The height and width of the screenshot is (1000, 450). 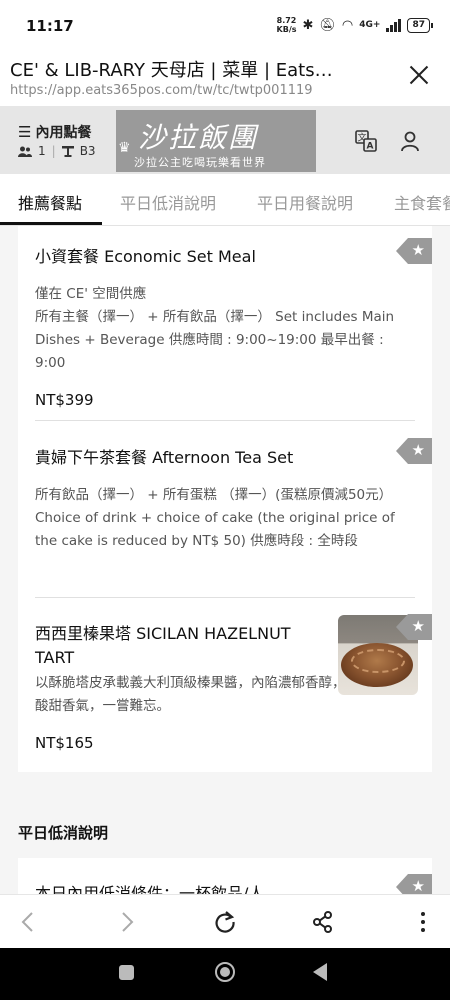 I want to click on dine-in-menu-button: ☰ 內用點餐, so click(x=54, y=132).